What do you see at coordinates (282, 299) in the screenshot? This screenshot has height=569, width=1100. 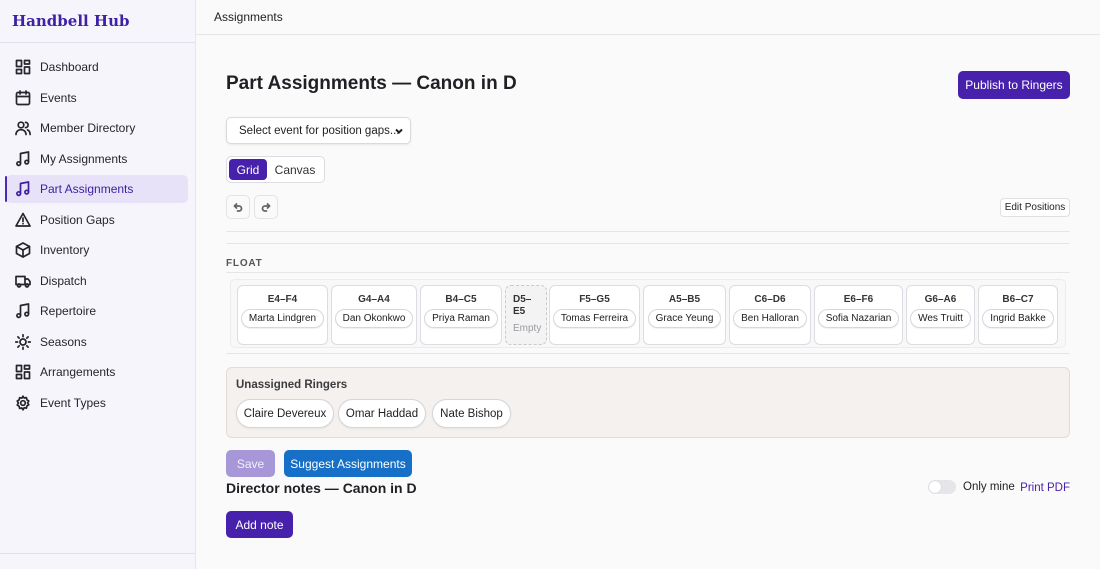 I see `position-range: E4–F4` at bounding box center [282, 299].